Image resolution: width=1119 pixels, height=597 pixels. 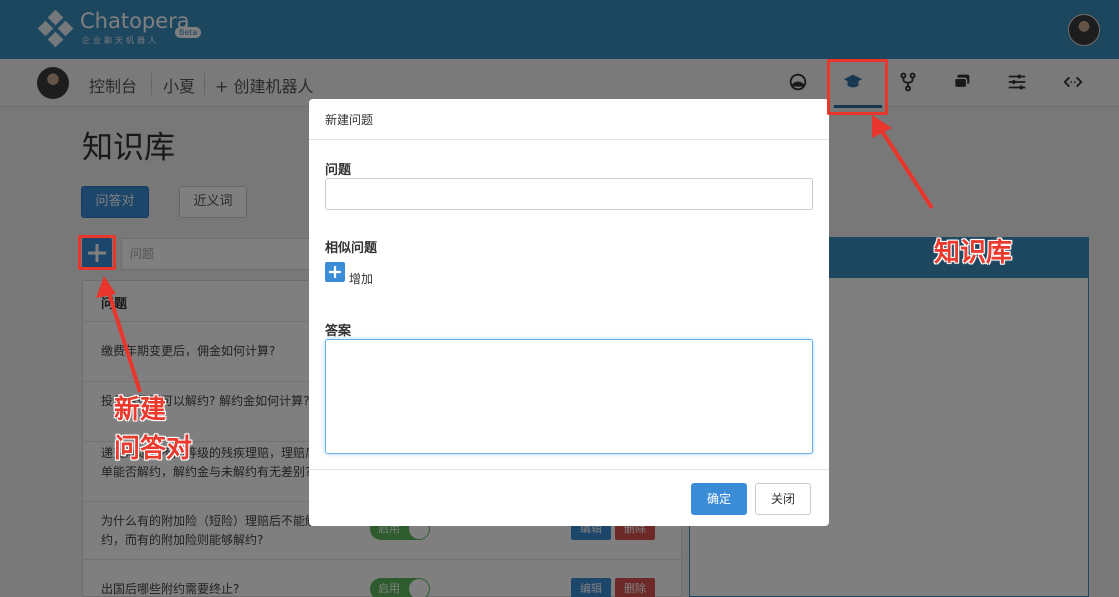 I want to click on new-qa-annotation-line2: 问答对, so click(x=153, y=449).